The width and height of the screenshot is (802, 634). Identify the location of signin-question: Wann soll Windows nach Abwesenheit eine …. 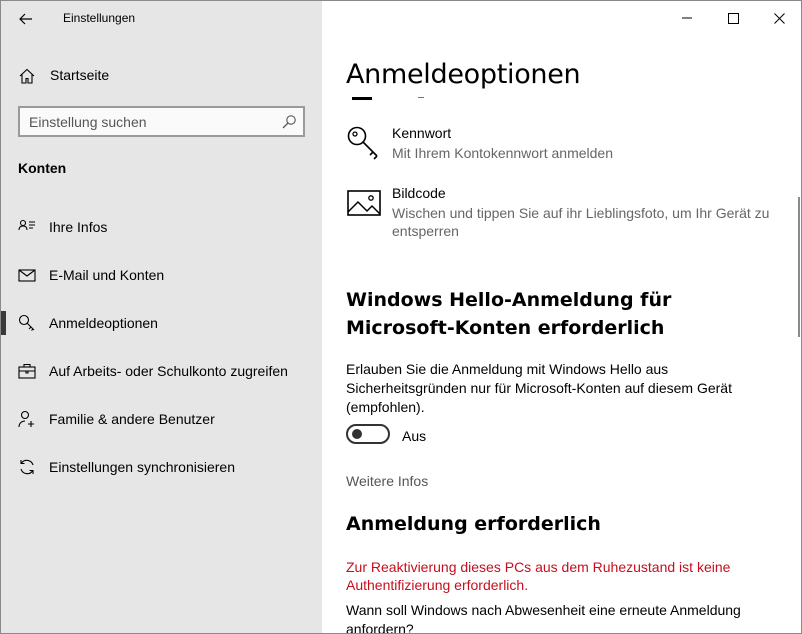
(543, 618).